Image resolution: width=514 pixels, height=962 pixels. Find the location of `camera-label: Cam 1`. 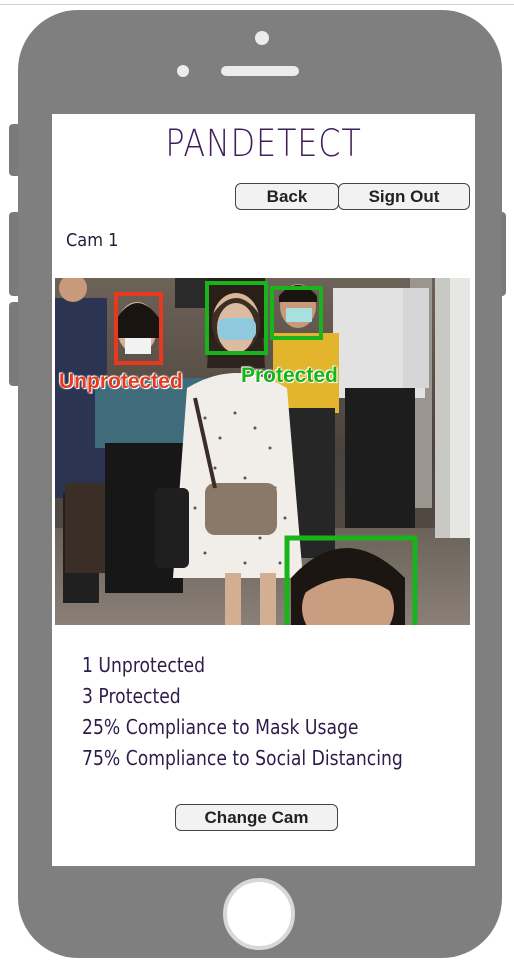

camera-label: Cam 1 is located at coordinates (92, 240).